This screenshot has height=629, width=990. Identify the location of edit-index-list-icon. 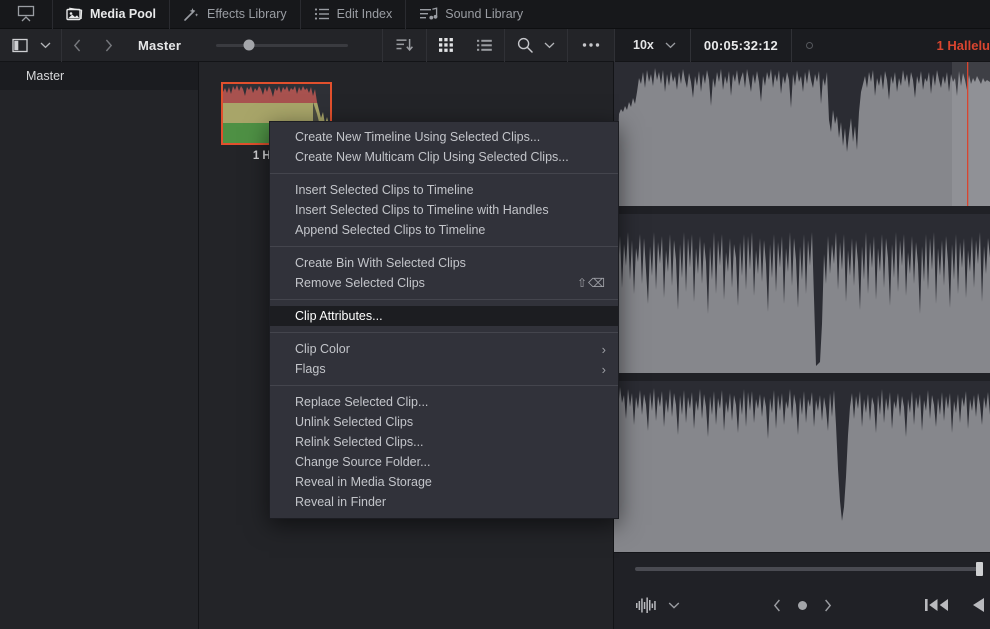
(321, 14).